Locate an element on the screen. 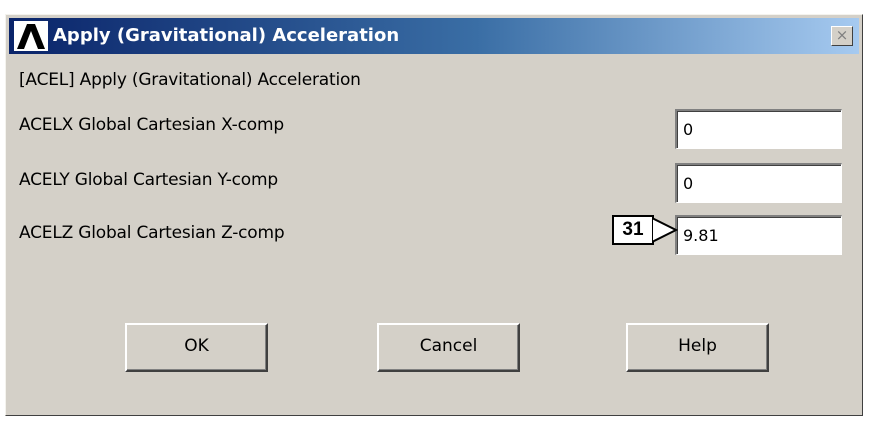  acely-label: ACELY Global Cartesian Y-comp is located at coordinates (148, 180).